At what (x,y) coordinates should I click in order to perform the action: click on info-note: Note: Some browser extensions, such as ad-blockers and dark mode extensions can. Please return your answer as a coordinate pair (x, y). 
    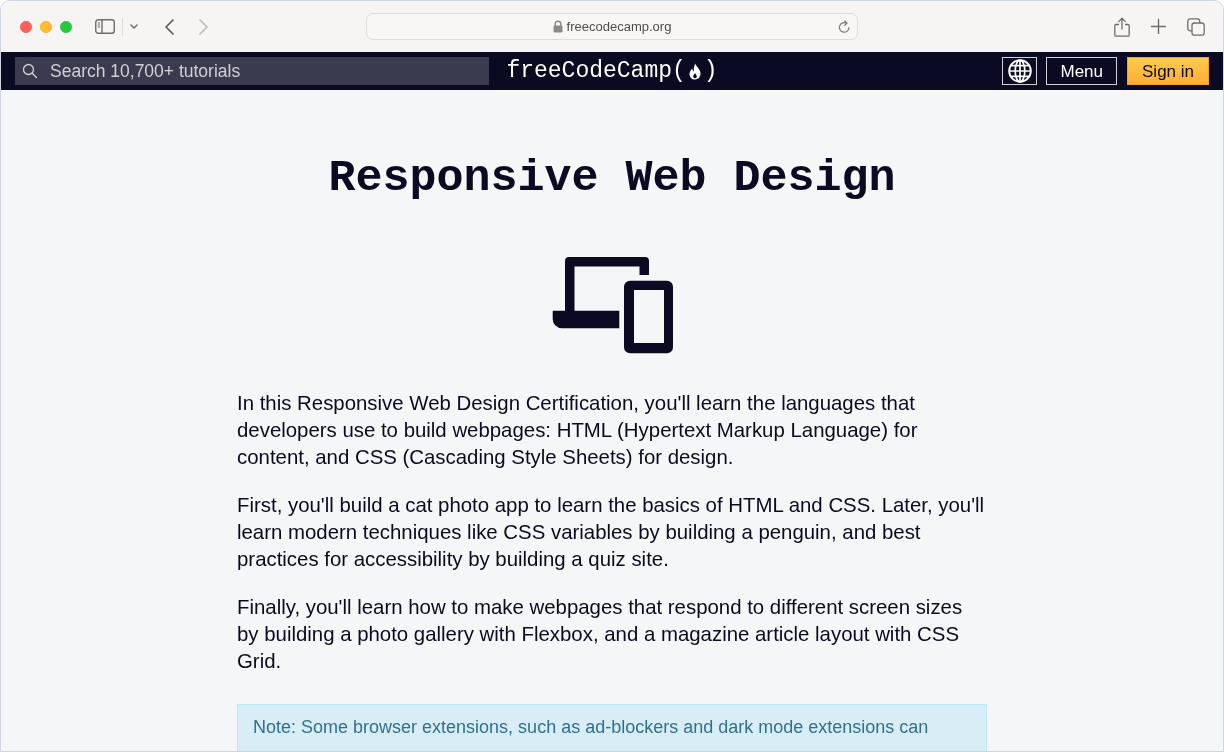
    Looking at the image, I should click on (612, 727).